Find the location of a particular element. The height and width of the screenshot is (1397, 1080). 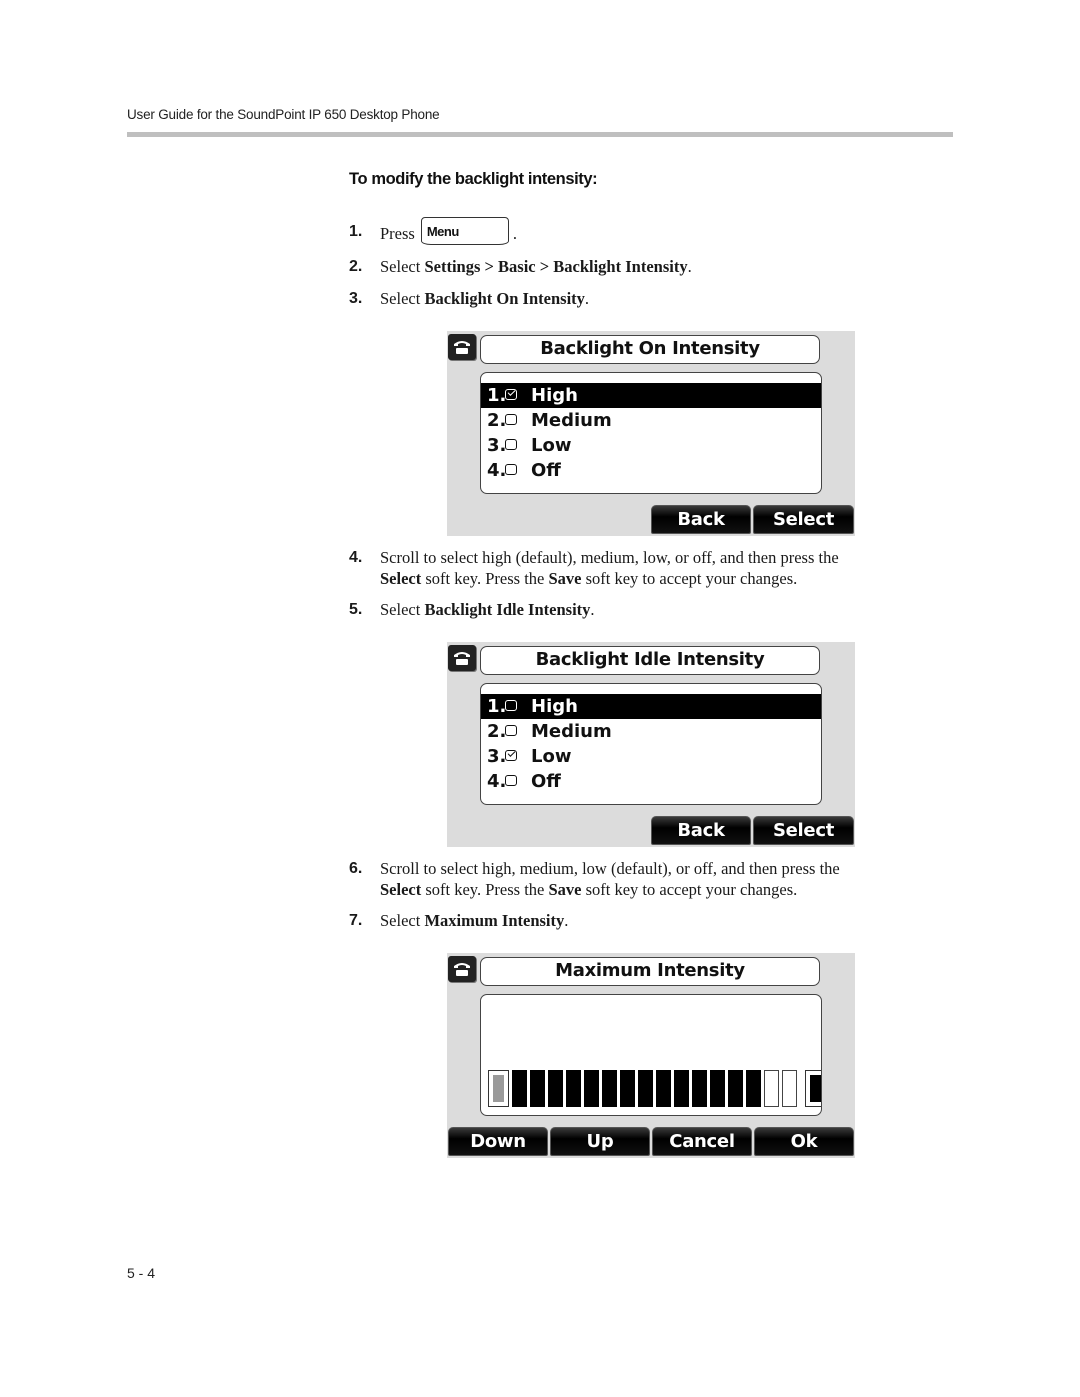

menu-item-name: Backlight Idle Intensity is located at coordinates (507, 609).